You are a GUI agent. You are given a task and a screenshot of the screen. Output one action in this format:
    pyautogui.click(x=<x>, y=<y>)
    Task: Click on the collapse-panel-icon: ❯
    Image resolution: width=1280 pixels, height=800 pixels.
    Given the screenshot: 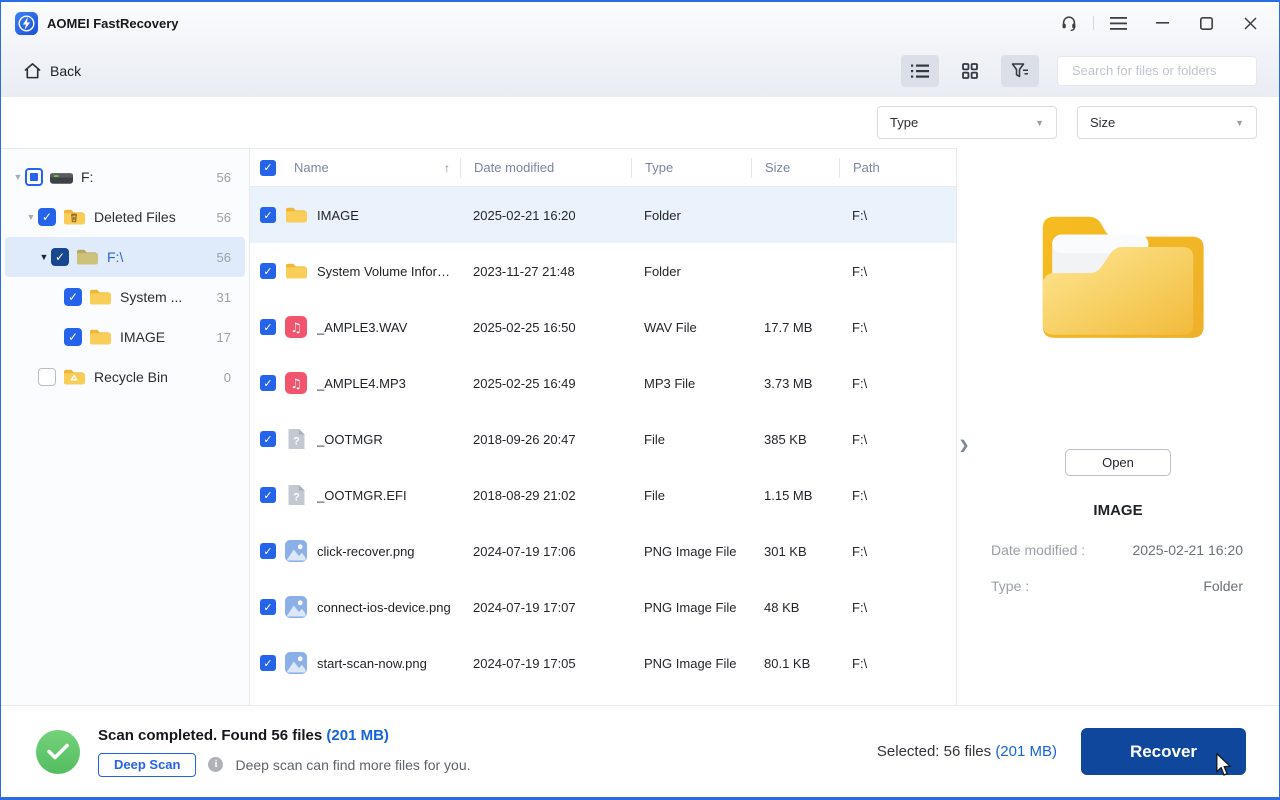 What is the action you would take?
    pyautogui.click(x=964, y=445)
    